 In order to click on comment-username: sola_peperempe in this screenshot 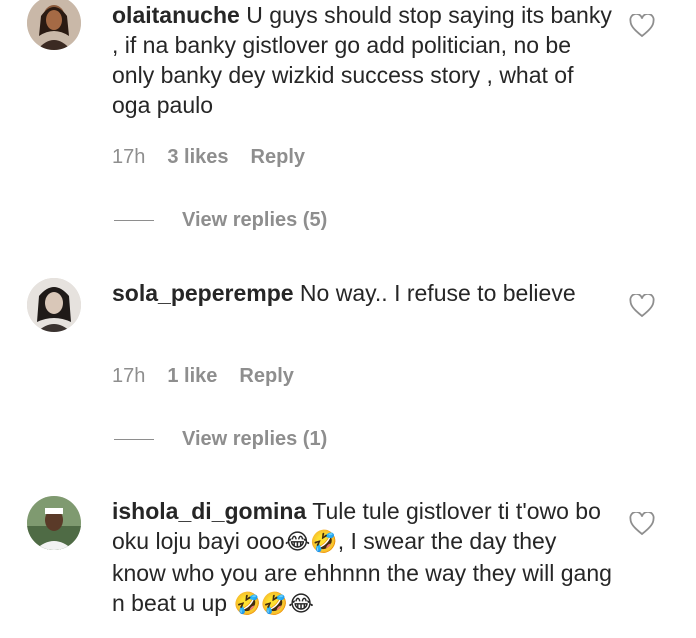, I will do `click(203, 293)`.